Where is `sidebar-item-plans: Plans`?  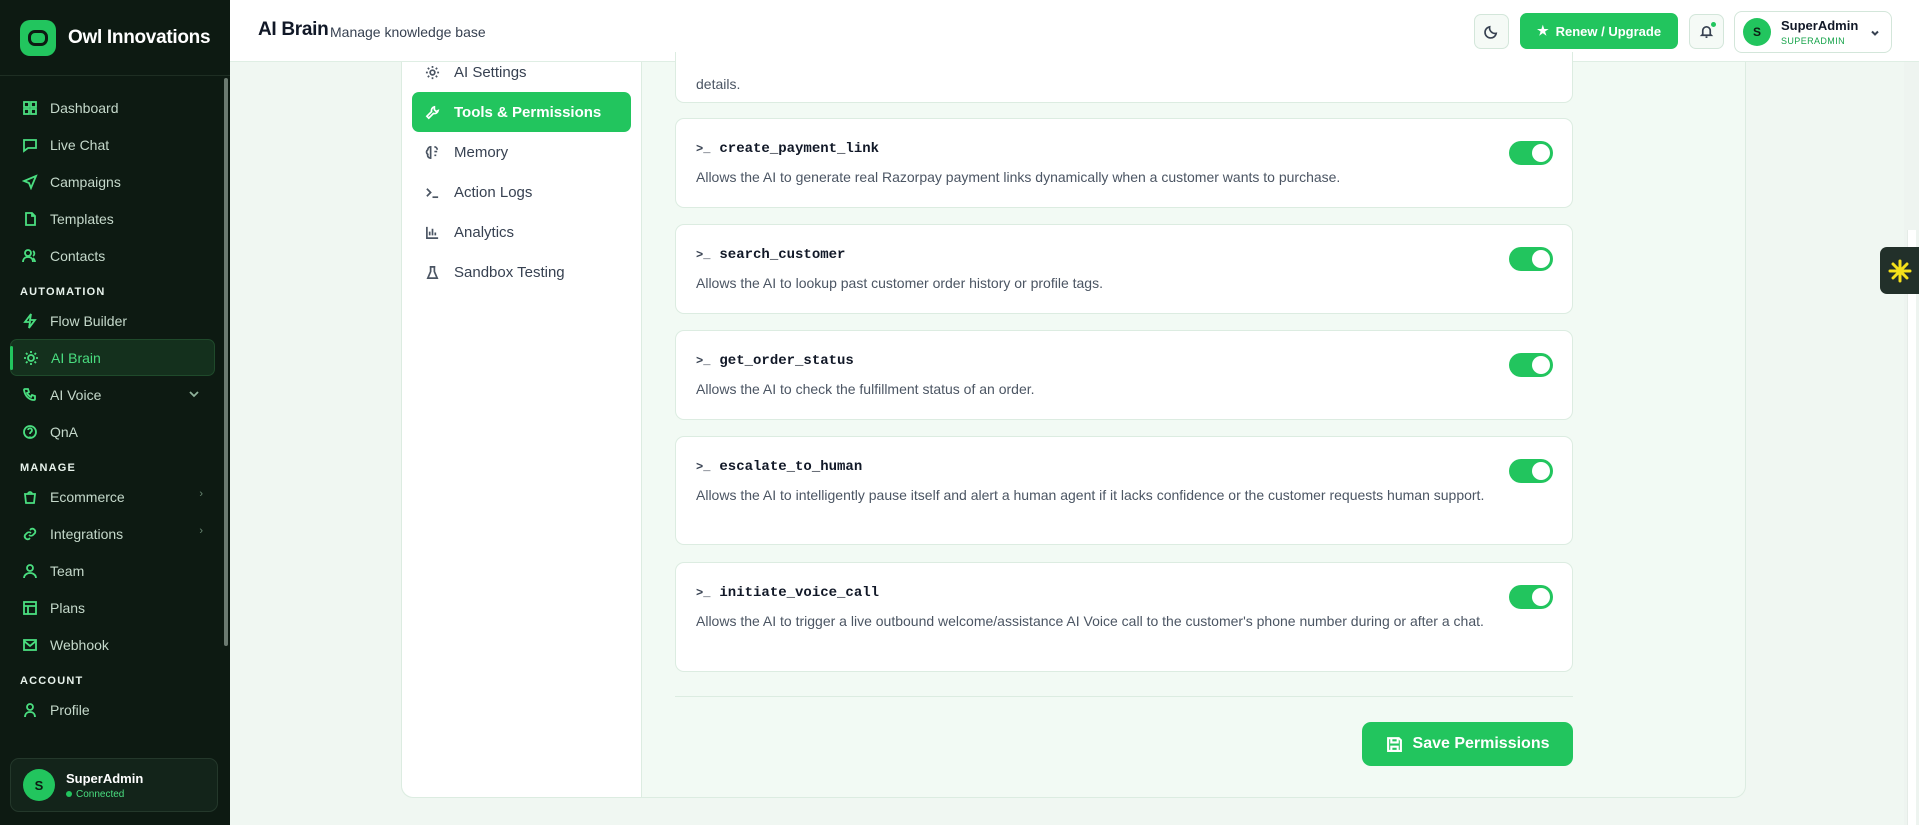 sidebar-item-plans: Plans is located at coordinates (112, 607).